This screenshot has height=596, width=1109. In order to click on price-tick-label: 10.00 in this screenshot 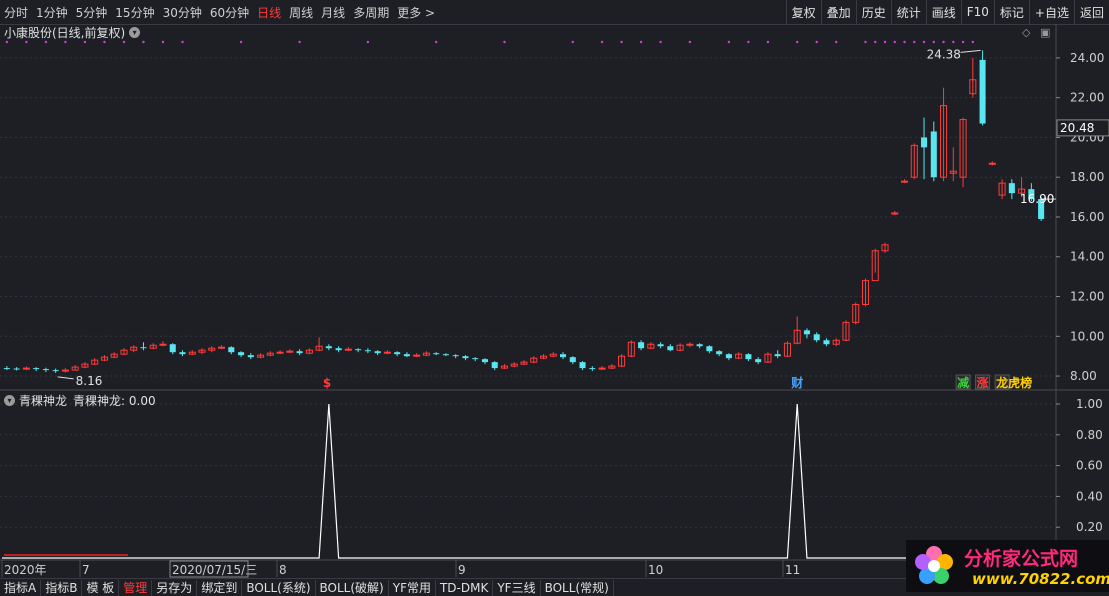, I will do `click(1087, 336)`.